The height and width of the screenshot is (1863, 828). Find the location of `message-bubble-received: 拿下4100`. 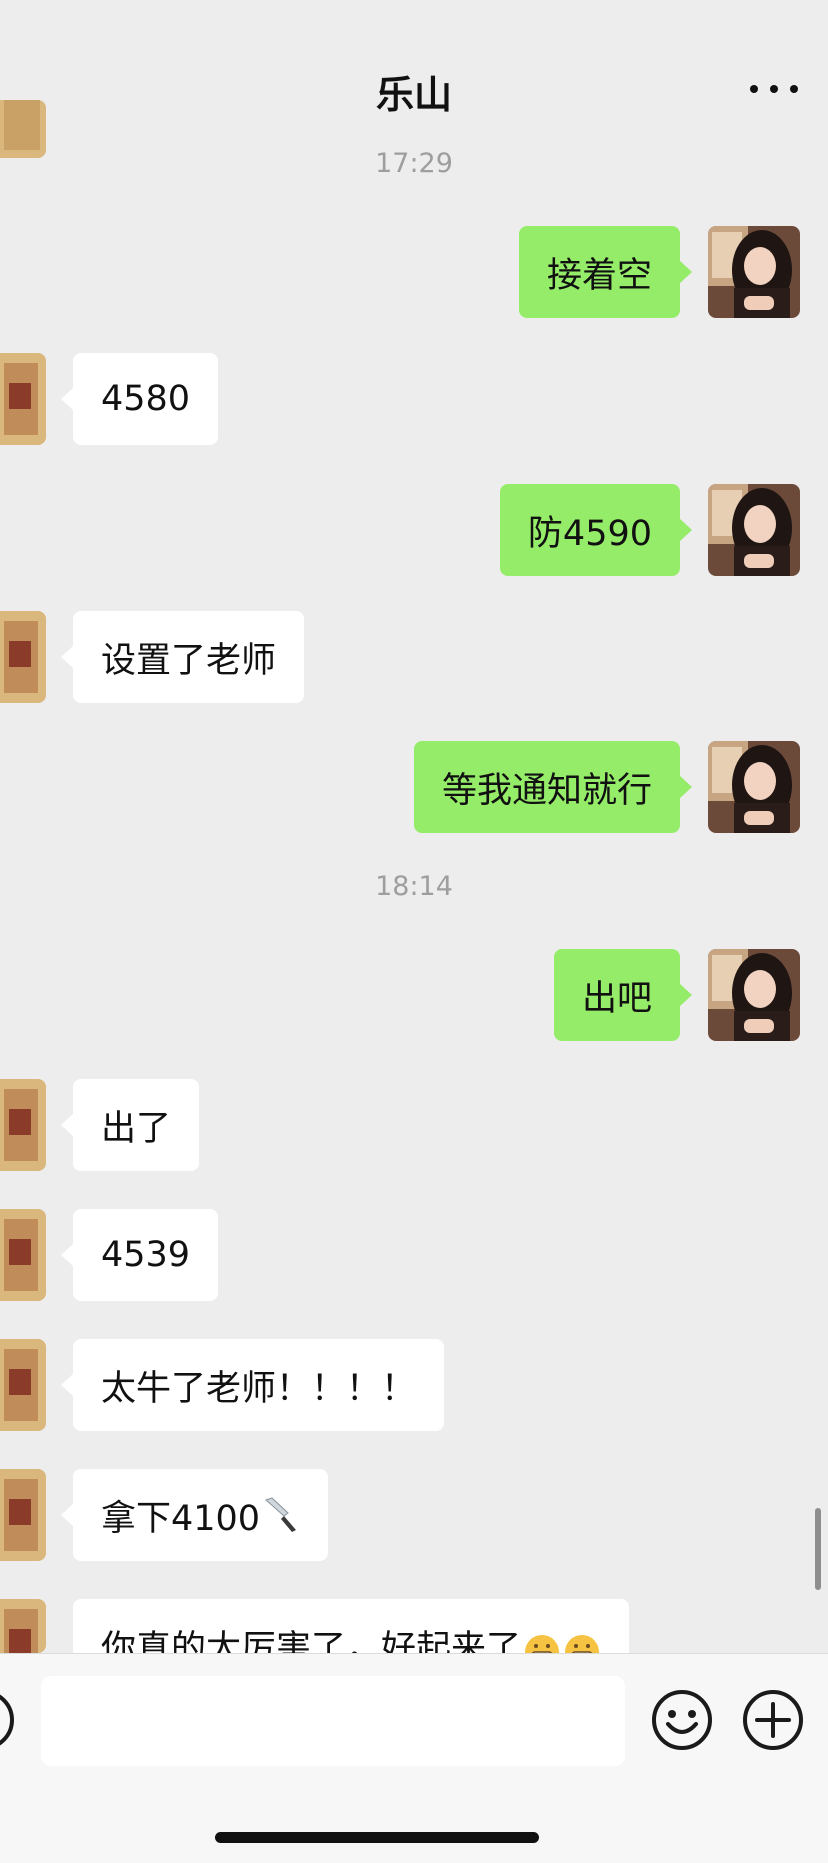

message-bubble-received: 拿下4100 is located at coordinates (194, 1515).